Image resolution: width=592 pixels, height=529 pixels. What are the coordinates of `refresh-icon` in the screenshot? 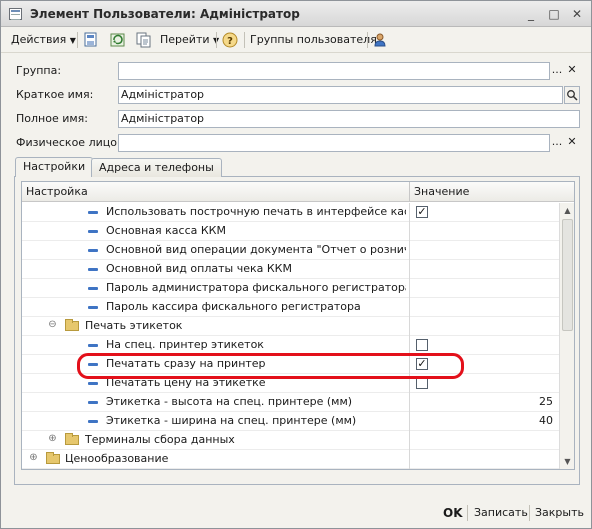 It's located at (118, 40).